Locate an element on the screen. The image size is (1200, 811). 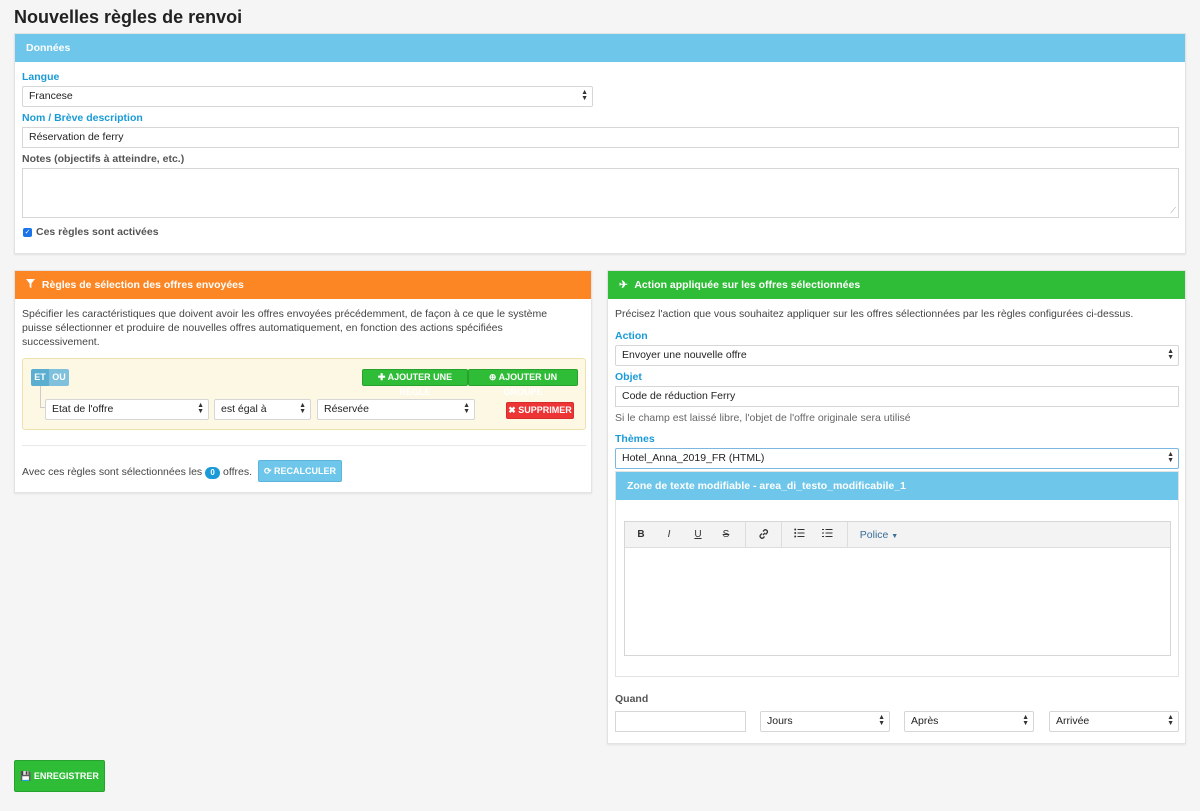
when-label: Quand is located at coordinates (632, 699).